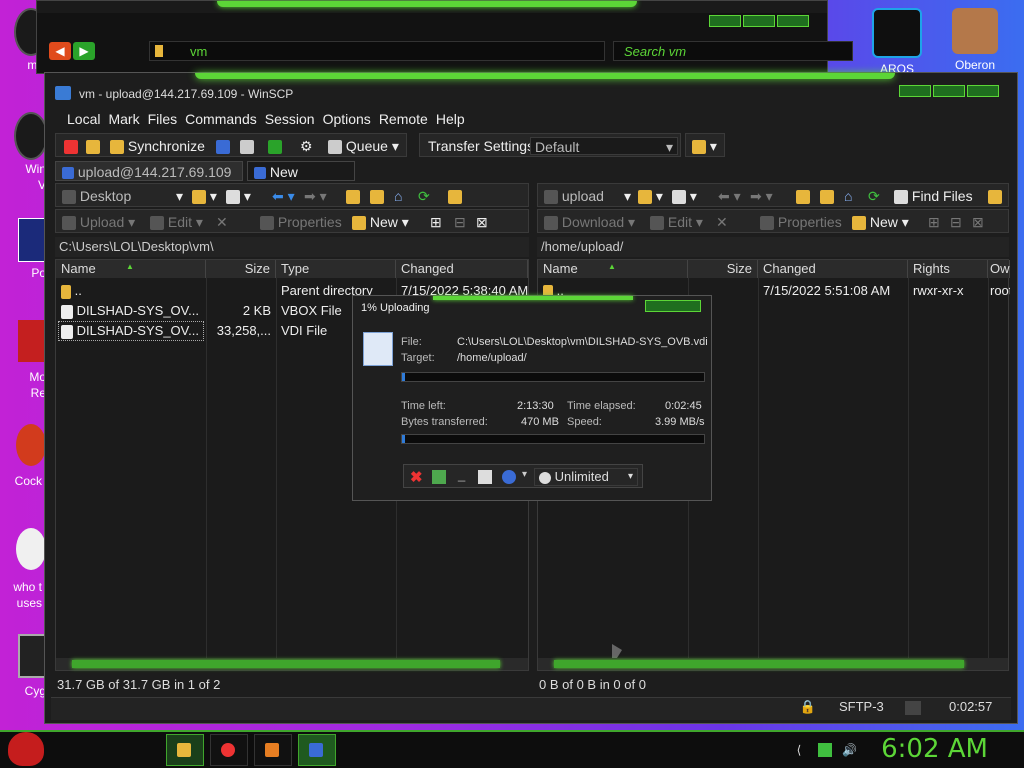 The width and height of the screenshot is (1024, 768). Describe the element at coordinates (347, 119) in the screenshot. I see `menu-options: Options` at that location.